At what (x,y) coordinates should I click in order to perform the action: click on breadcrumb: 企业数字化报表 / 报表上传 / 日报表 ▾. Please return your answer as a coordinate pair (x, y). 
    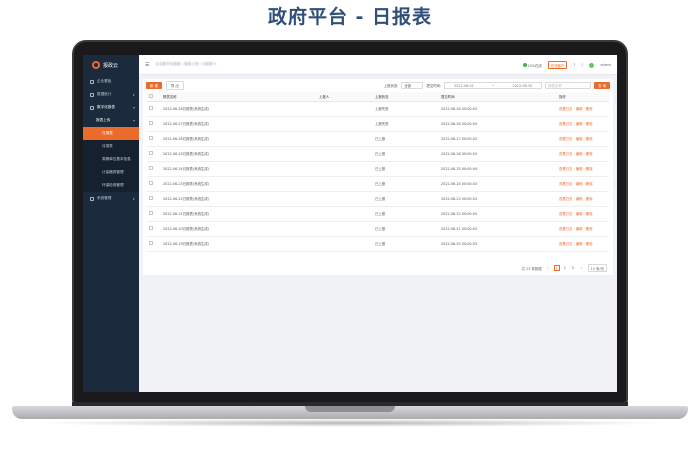
    Looking at the image, I should click on (185, 64).